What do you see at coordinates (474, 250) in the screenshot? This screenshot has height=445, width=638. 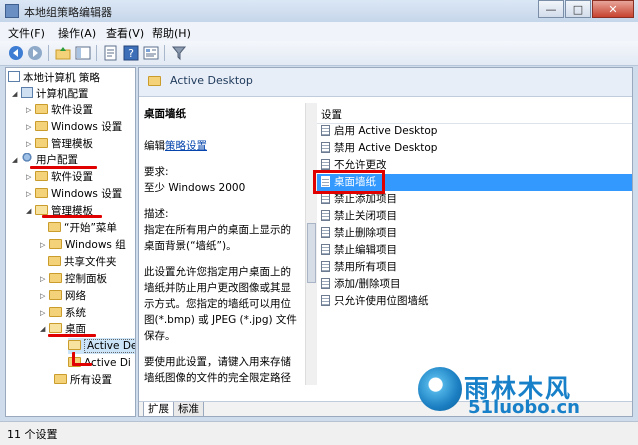 I see `setting-prohibit-editing-items: 禁止编辑项目` at bounding box center [474, 250].